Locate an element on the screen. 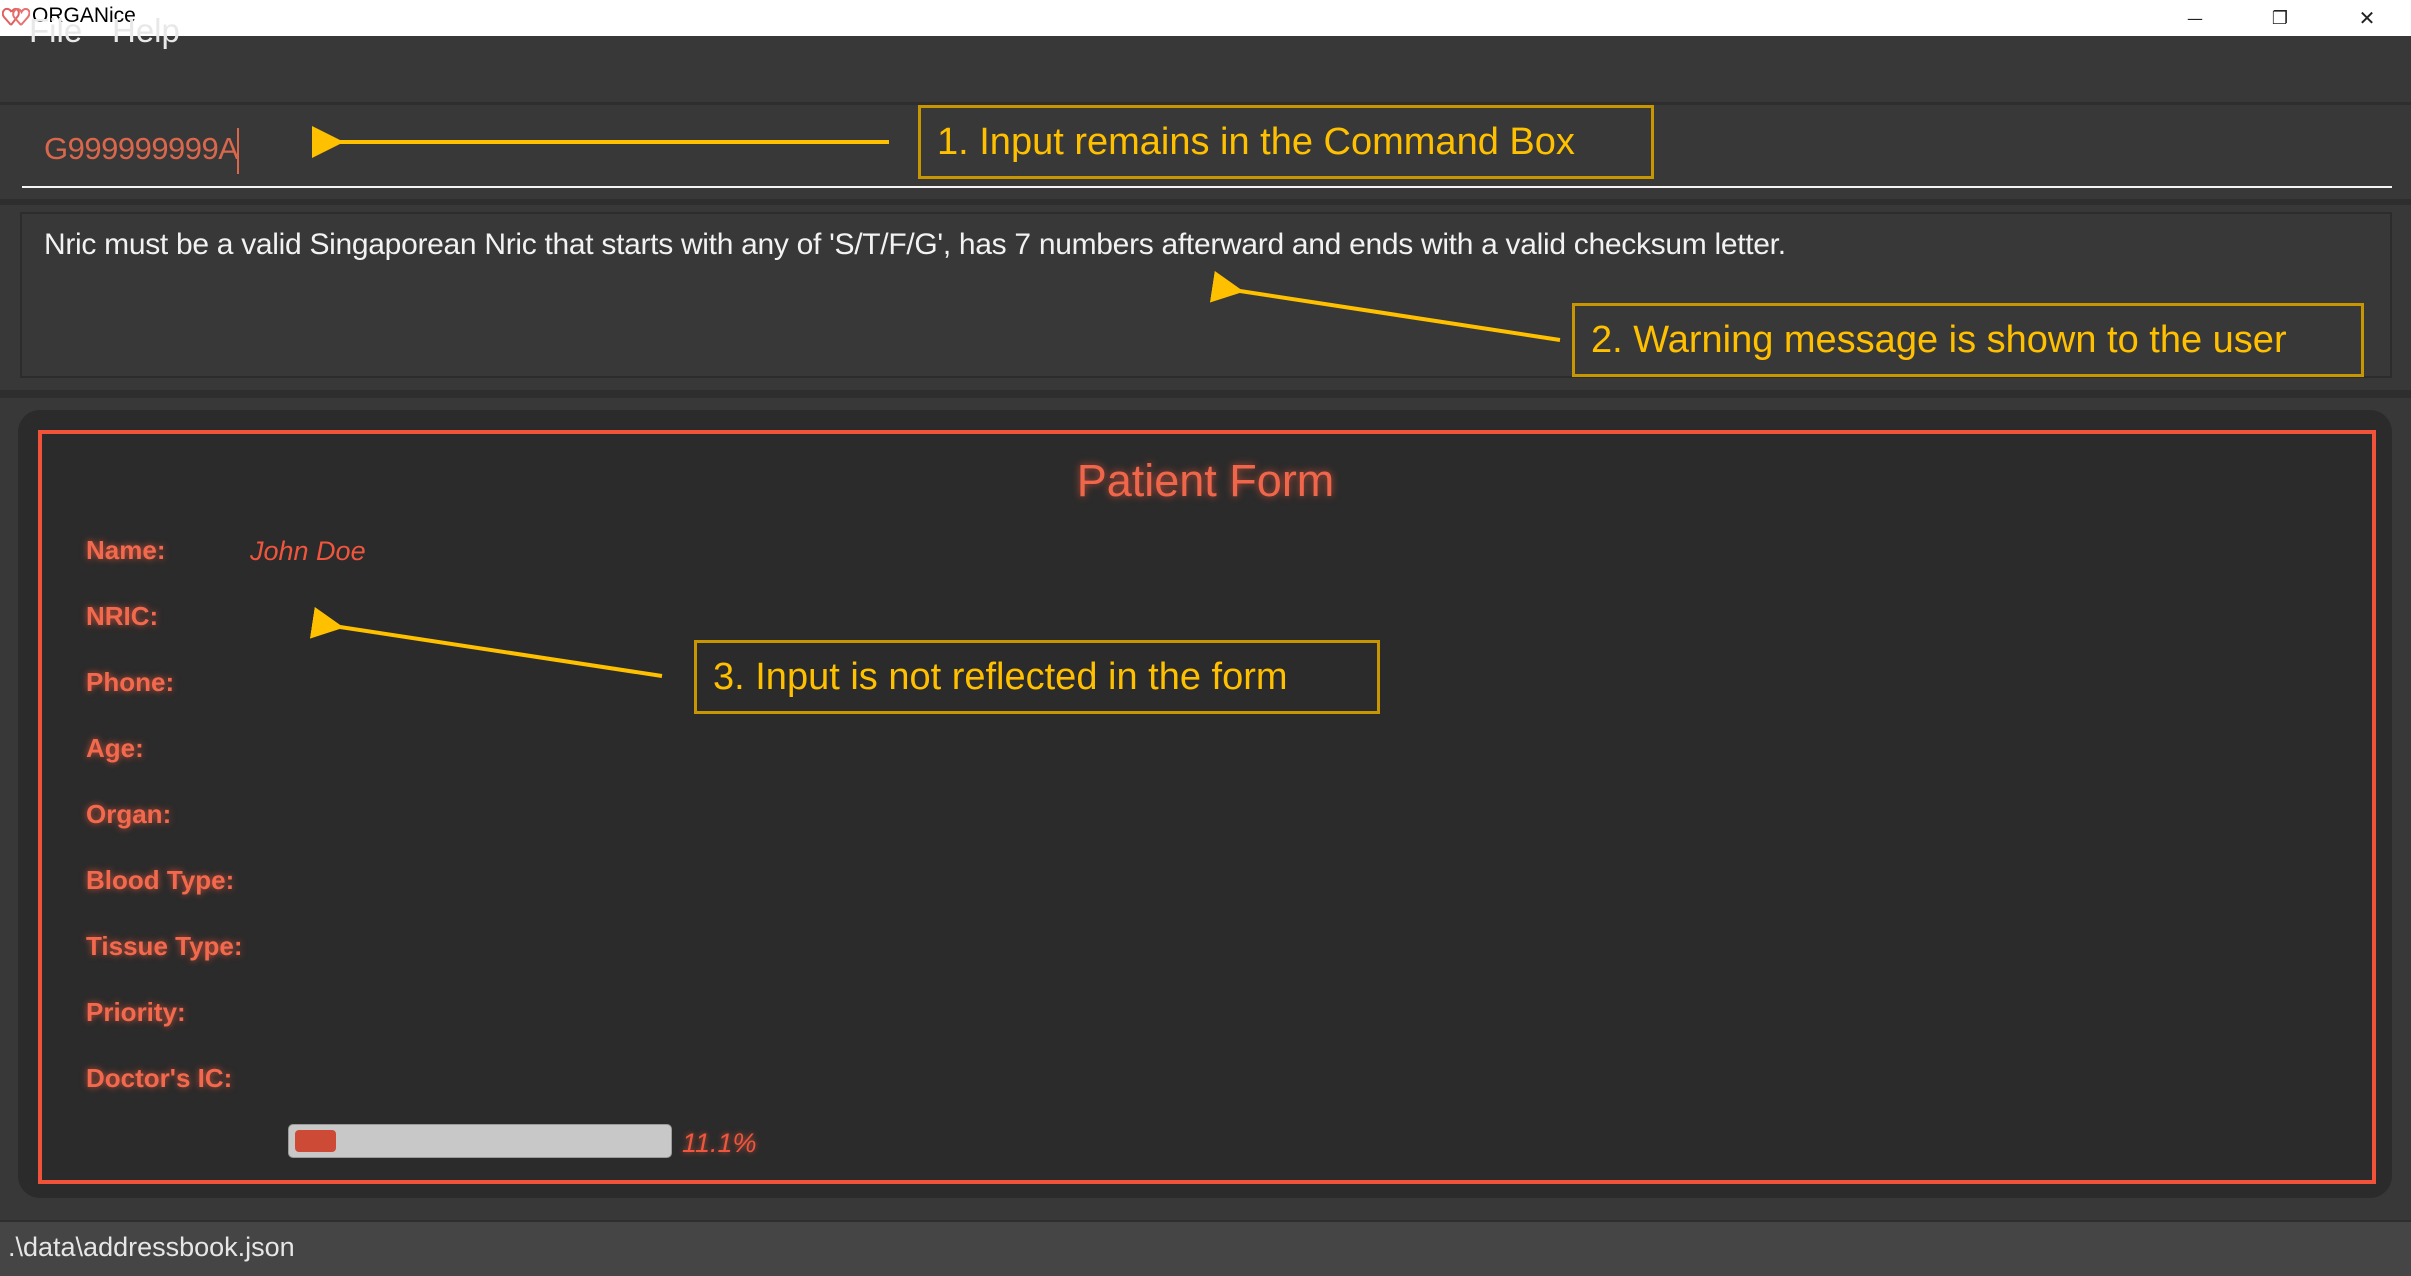  field-label-blood-type: Blood Type: is located at coordinates (160, 880).